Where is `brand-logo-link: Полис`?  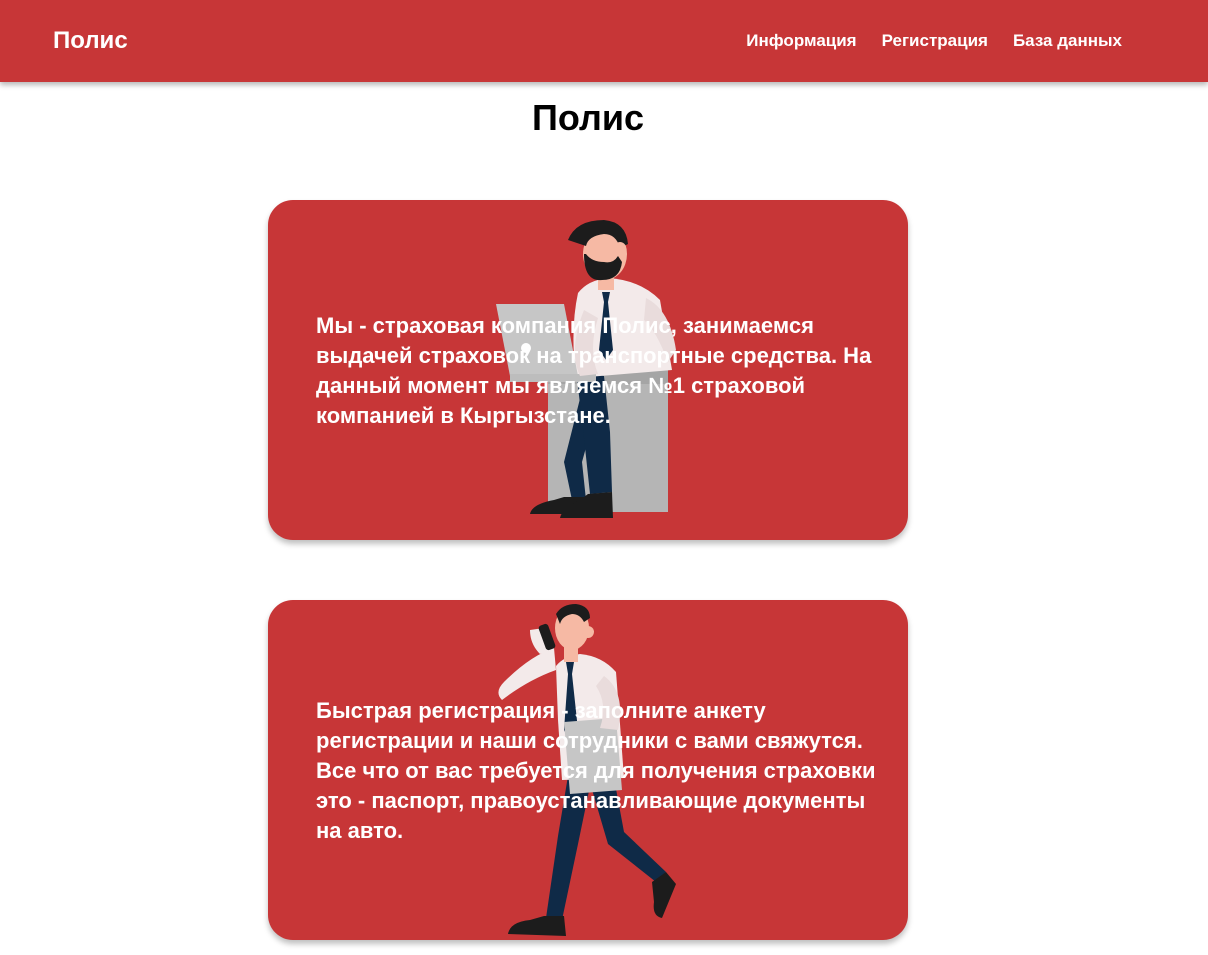 brand-logo-link: Полис is located at coordinates (90, 41).